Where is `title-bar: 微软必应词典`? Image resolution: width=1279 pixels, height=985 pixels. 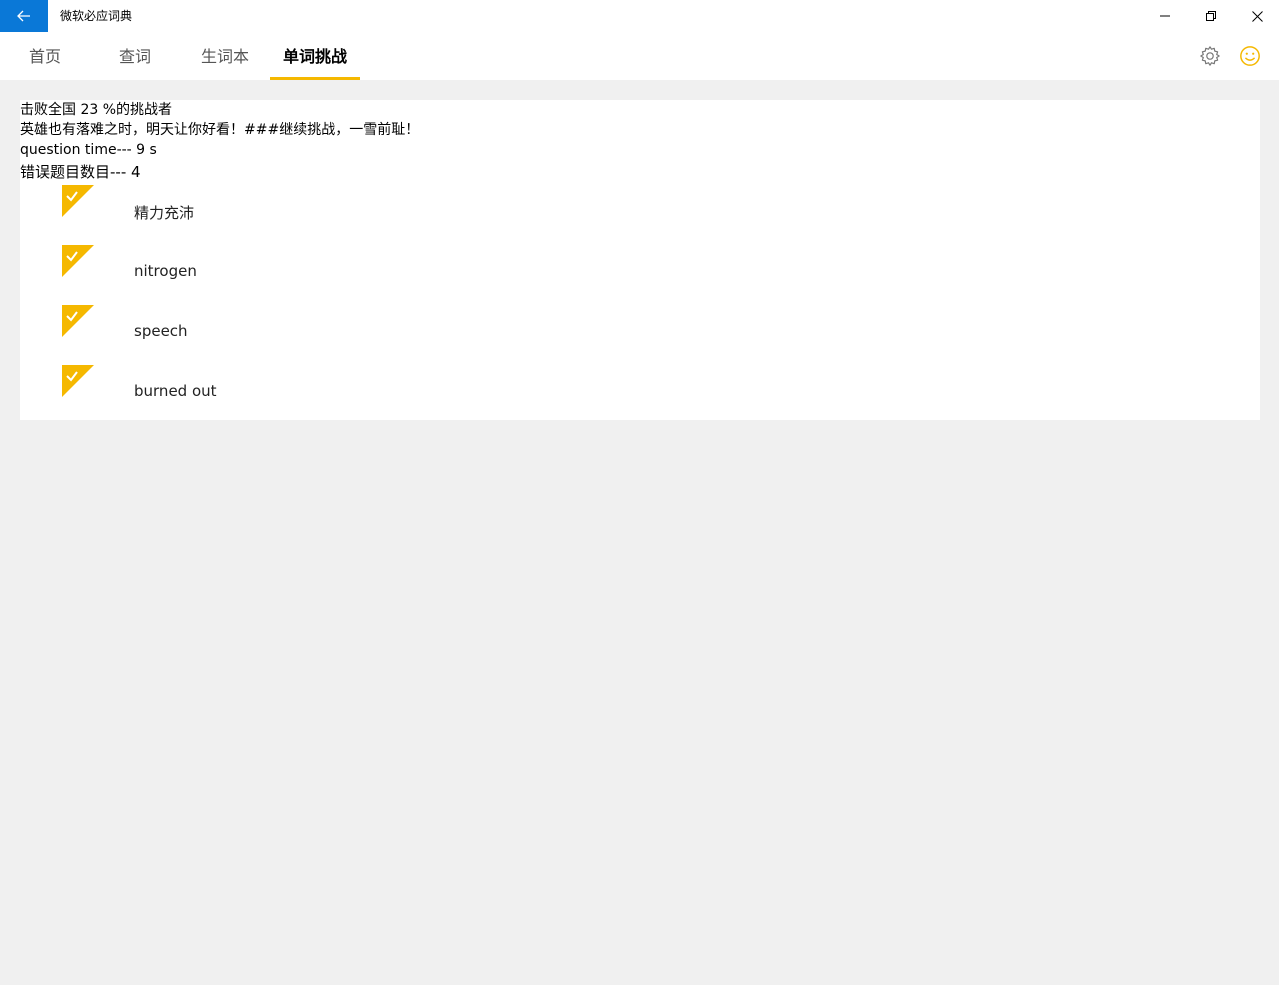 title-bar: 微软必应词典 is located at coordinates (639, 16).